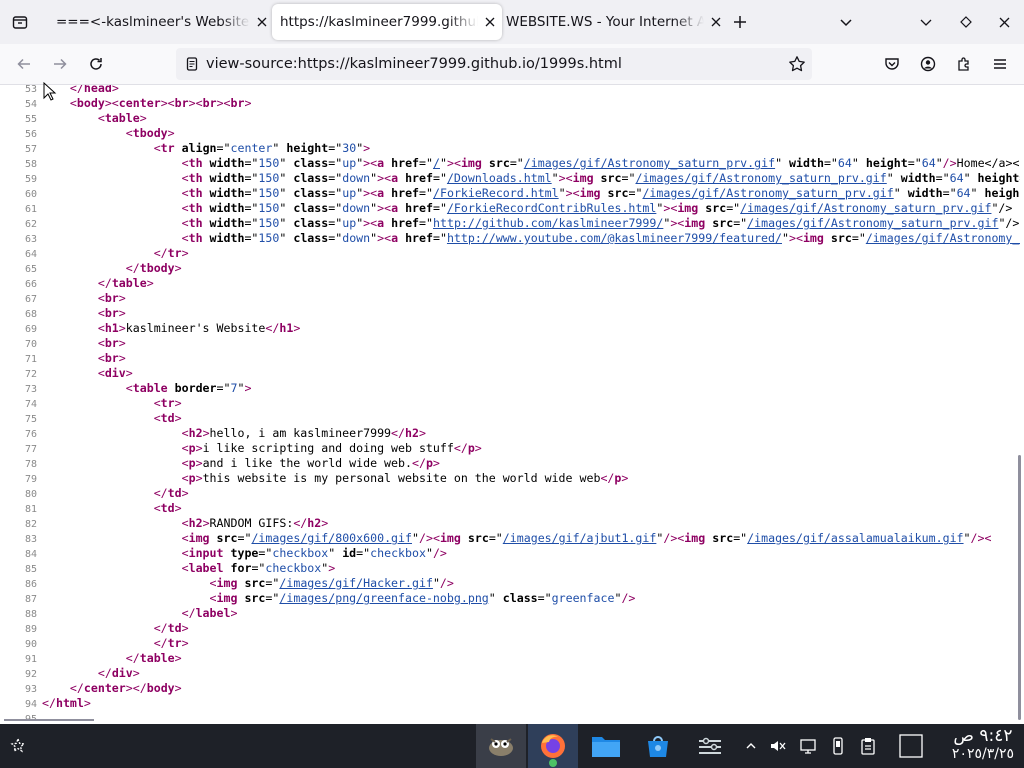  What do you see at coordinates (30, 419) in the screenshot?
I see `line-number: 75` at bounding box center [30, 419].